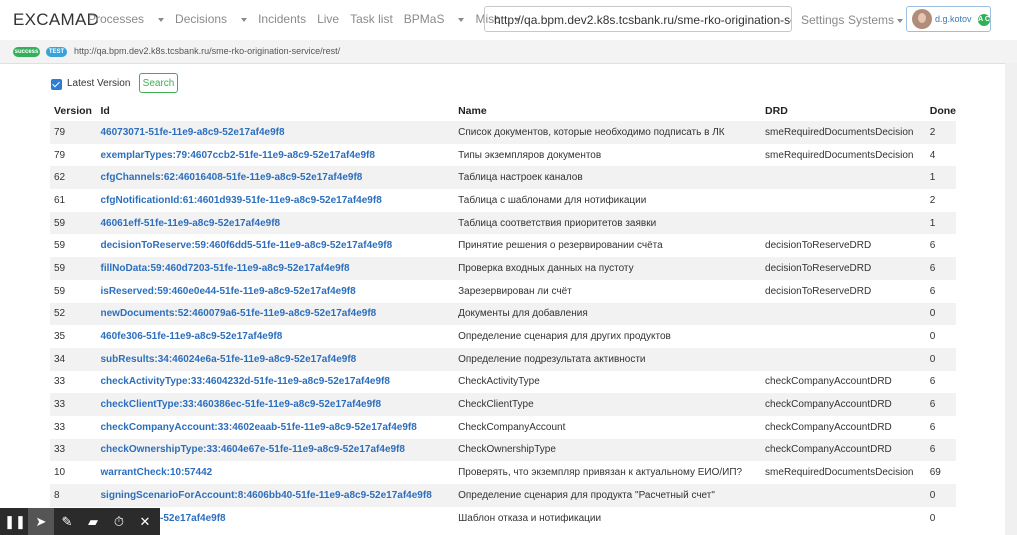  I want to click on nav-processes: Processes, so click(126, 19).